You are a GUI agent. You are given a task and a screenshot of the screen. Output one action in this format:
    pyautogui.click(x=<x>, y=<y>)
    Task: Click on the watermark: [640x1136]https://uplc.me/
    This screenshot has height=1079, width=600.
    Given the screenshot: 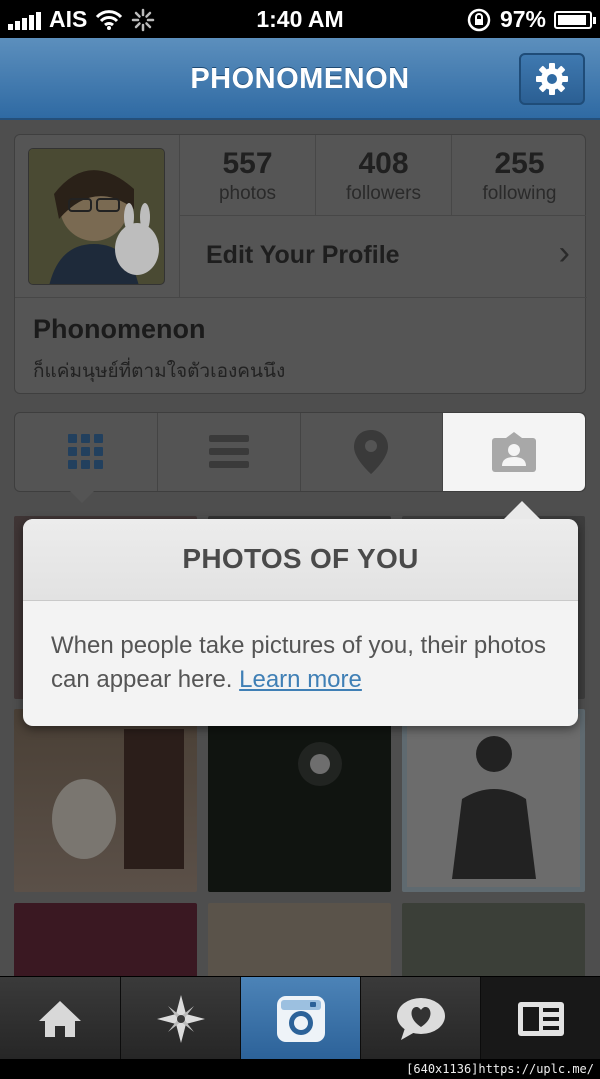 What is the action you would take?
    pyautogui.click(x=300, y=1069)
    